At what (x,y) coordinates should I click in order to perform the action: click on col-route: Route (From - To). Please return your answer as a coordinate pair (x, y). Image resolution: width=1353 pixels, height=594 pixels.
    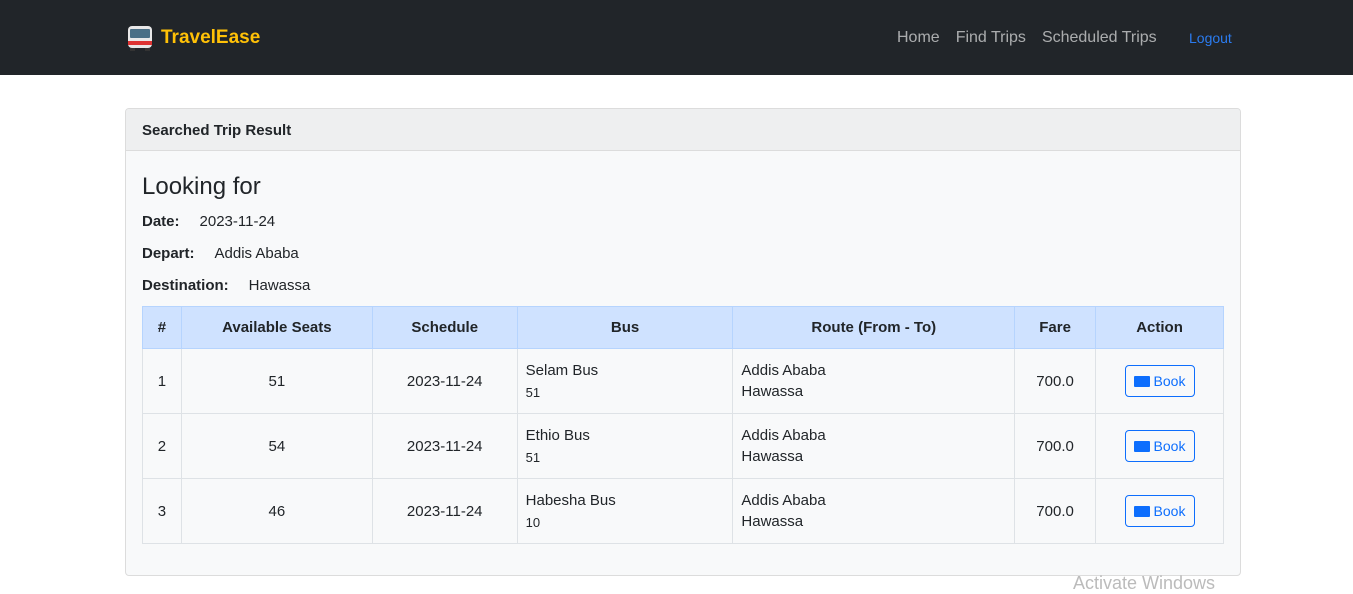
    Looking at the image, I should click on (874, 327).